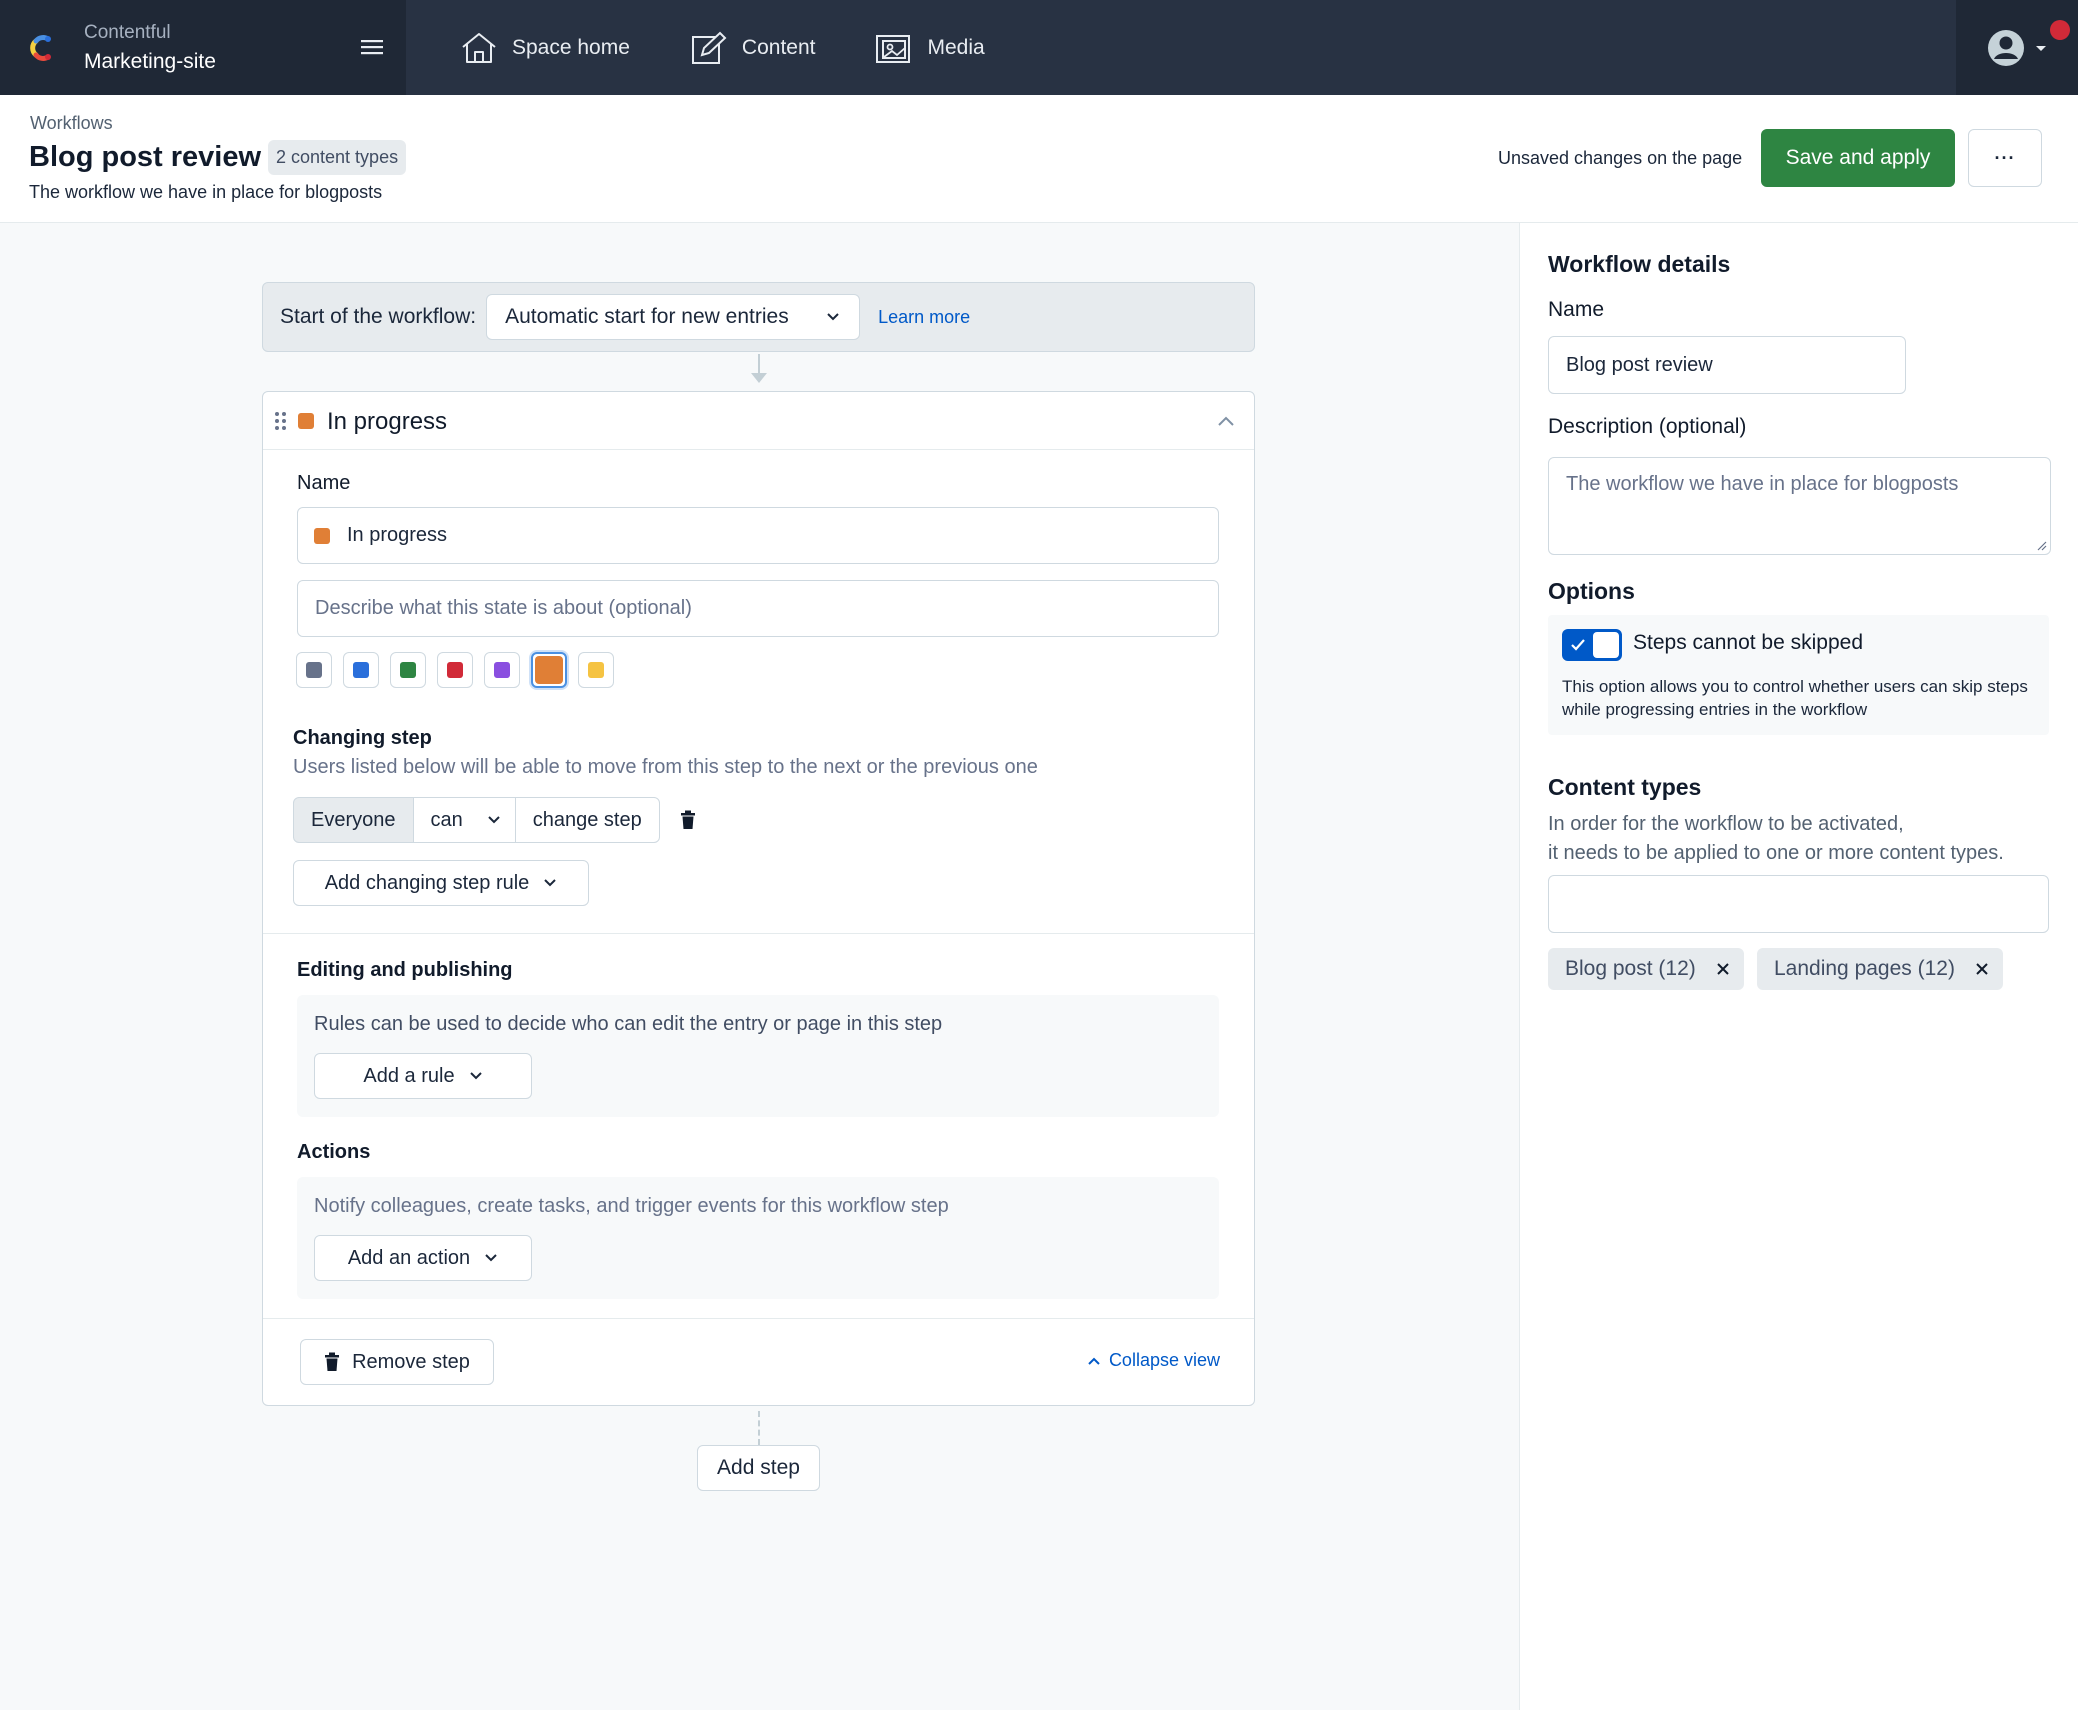  What do you see at coordinates (709, 47) in the screenshot?
I see `content-edit-icon` at bounding box center [709, 47].